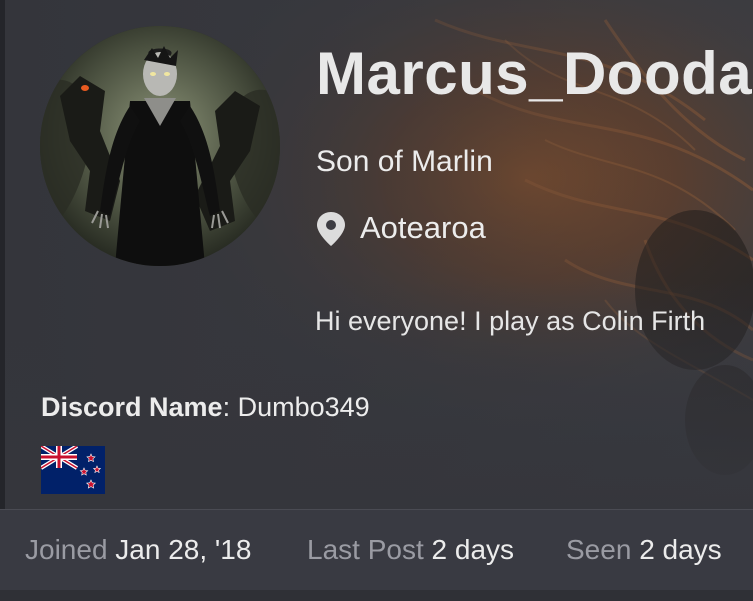 This screenshot has width=753, height=601. I want to click on joined-label: Joined, so click(66, 549).